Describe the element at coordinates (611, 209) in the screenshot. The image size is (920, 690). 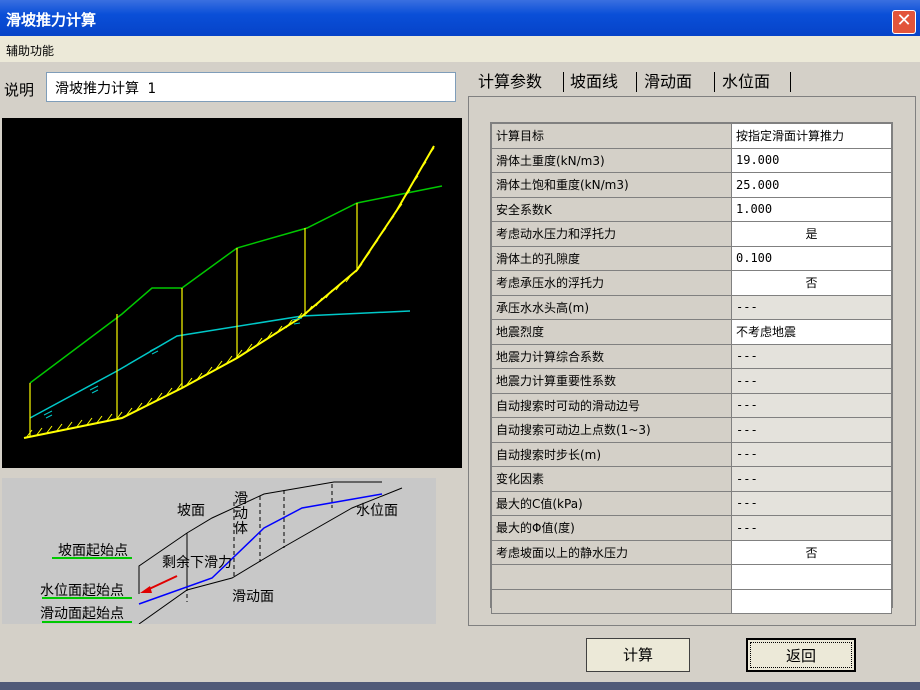
I see `param-key: 安全系数K` at that location.